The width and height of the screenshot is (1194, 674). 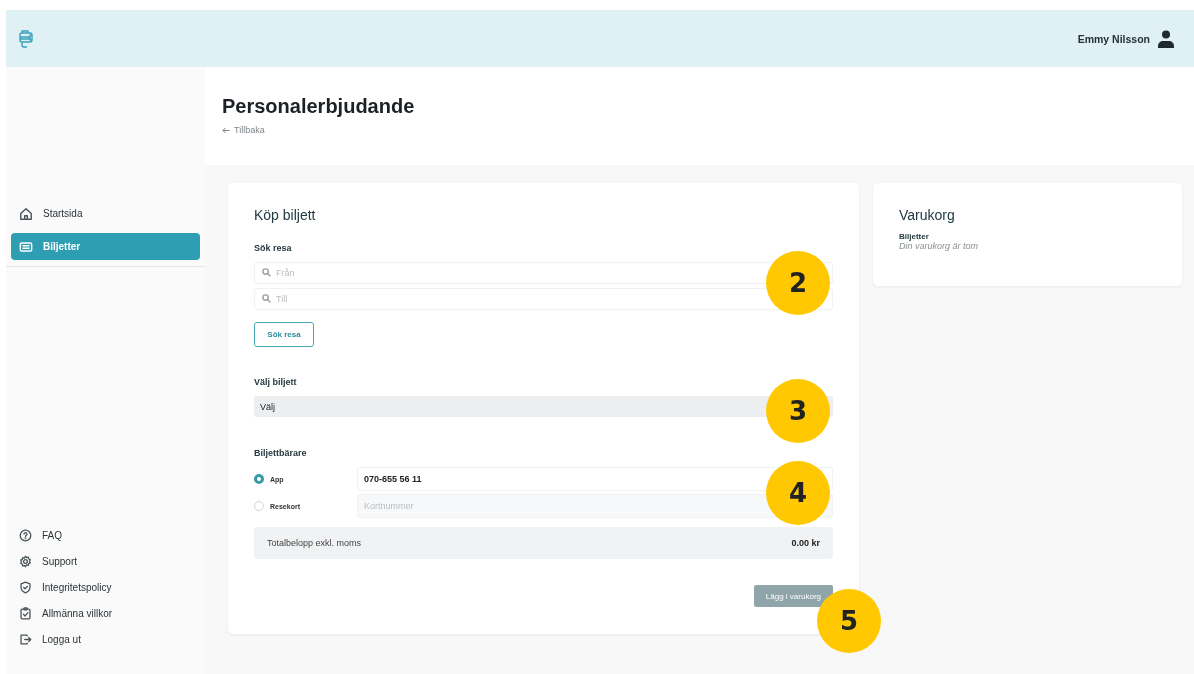 I want to click on radio-button, so click(x=259, y=479).